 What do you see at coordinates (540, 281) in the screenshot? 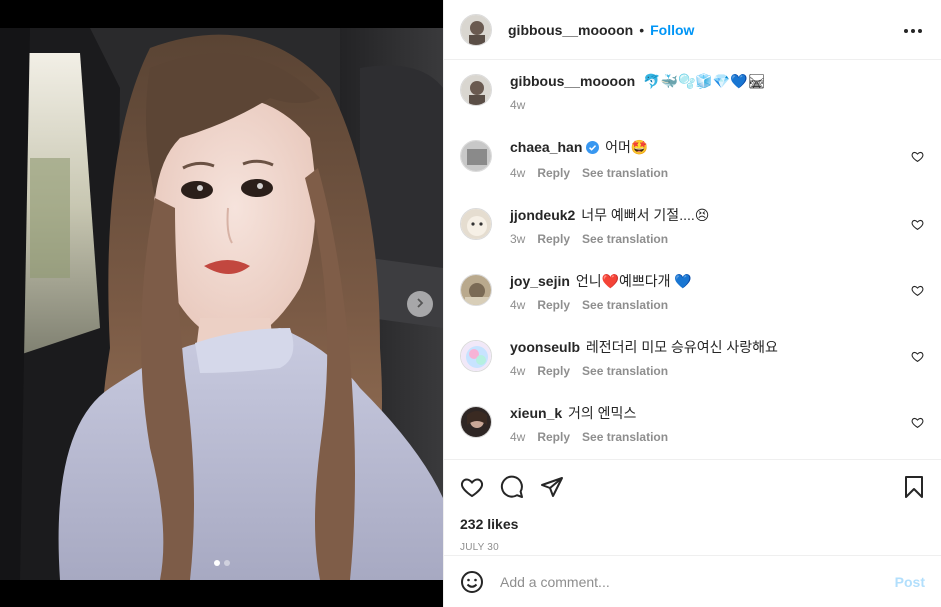
I see `comment-username: joy_sejin` at bounding box center [540, 281].